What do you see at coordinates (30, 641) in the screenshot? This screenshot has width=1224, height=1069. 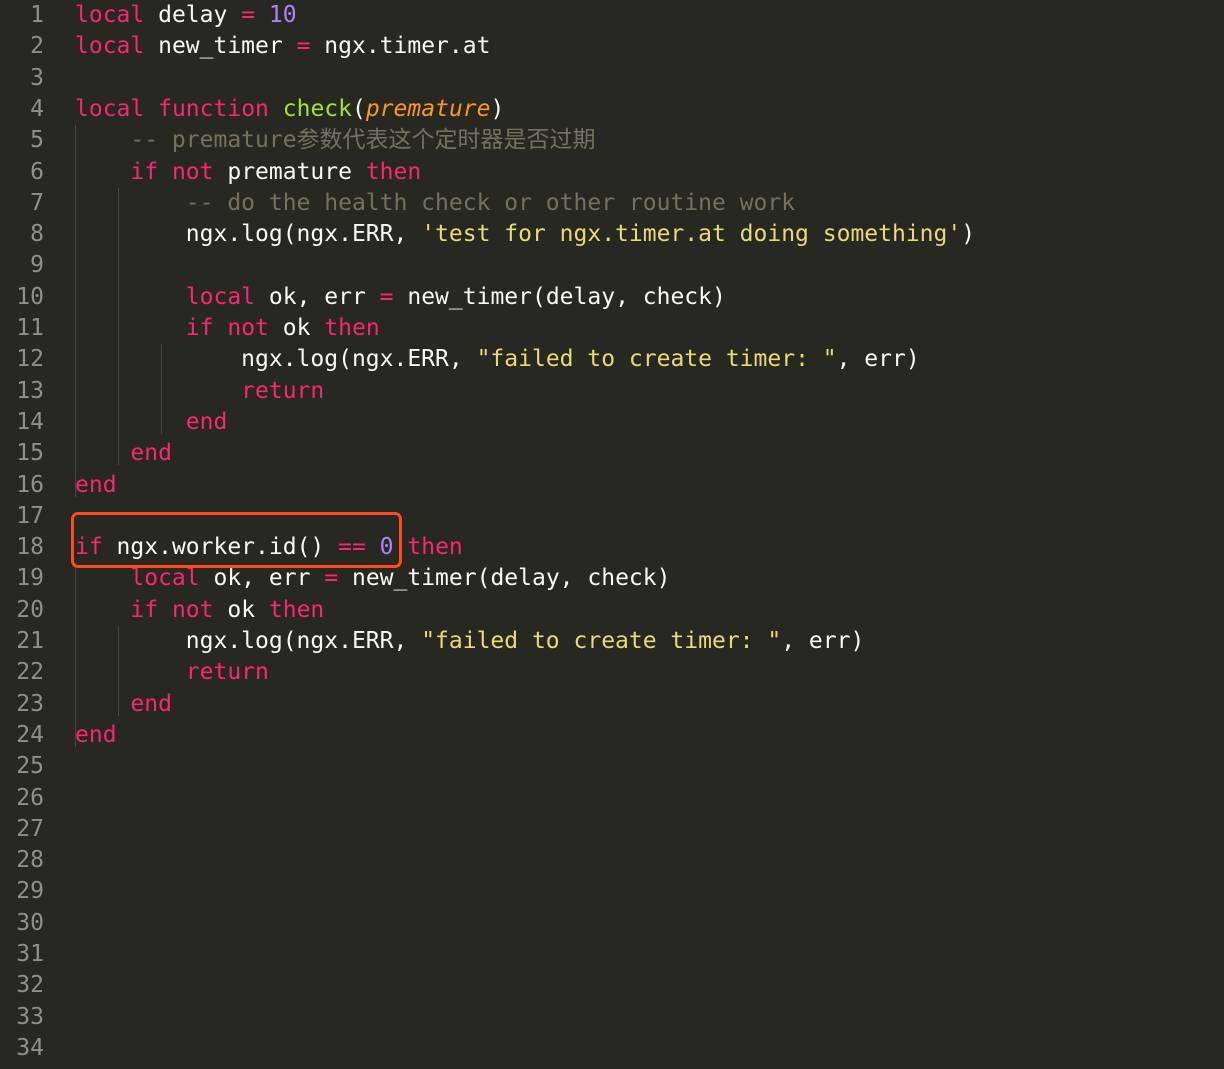 I see `line-number: 21` at bounding box center [30, 641].